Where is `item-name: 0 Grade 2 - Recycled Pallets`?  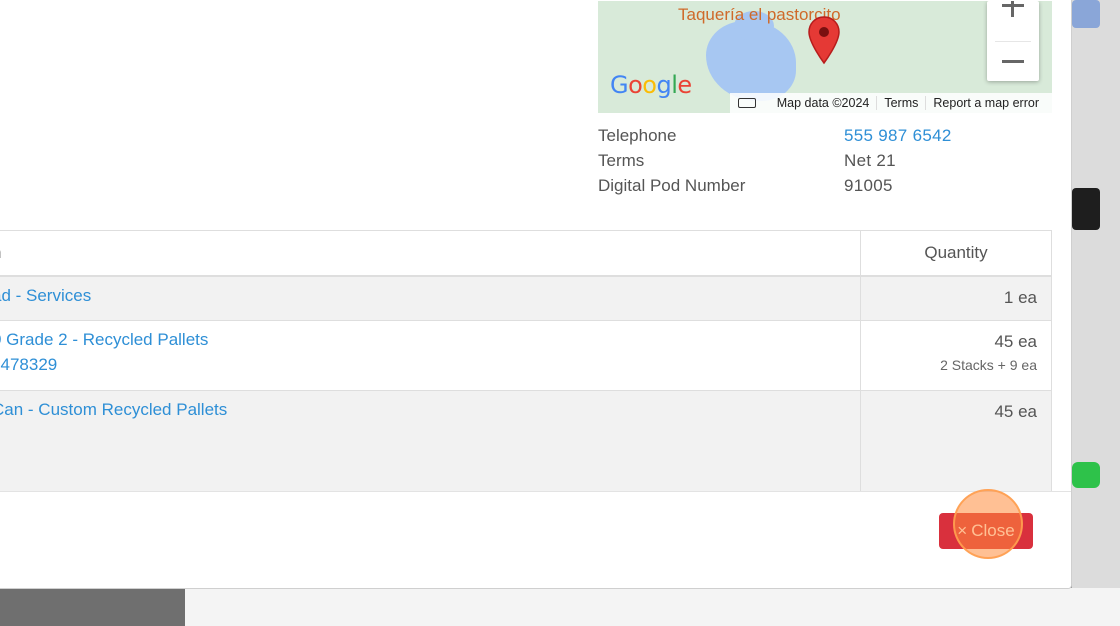
item-name: 0 Grade 2 - Recycled Pallets is located at coordinates (104, 339).